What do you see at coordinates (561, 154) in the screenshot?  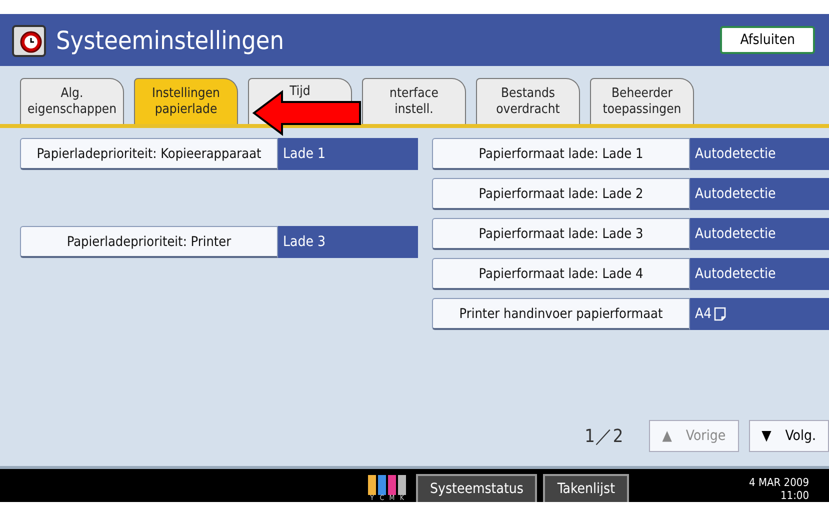 I see `setting-button: Papierformaat lade: Lade 1` at bounding box center [561, 154].